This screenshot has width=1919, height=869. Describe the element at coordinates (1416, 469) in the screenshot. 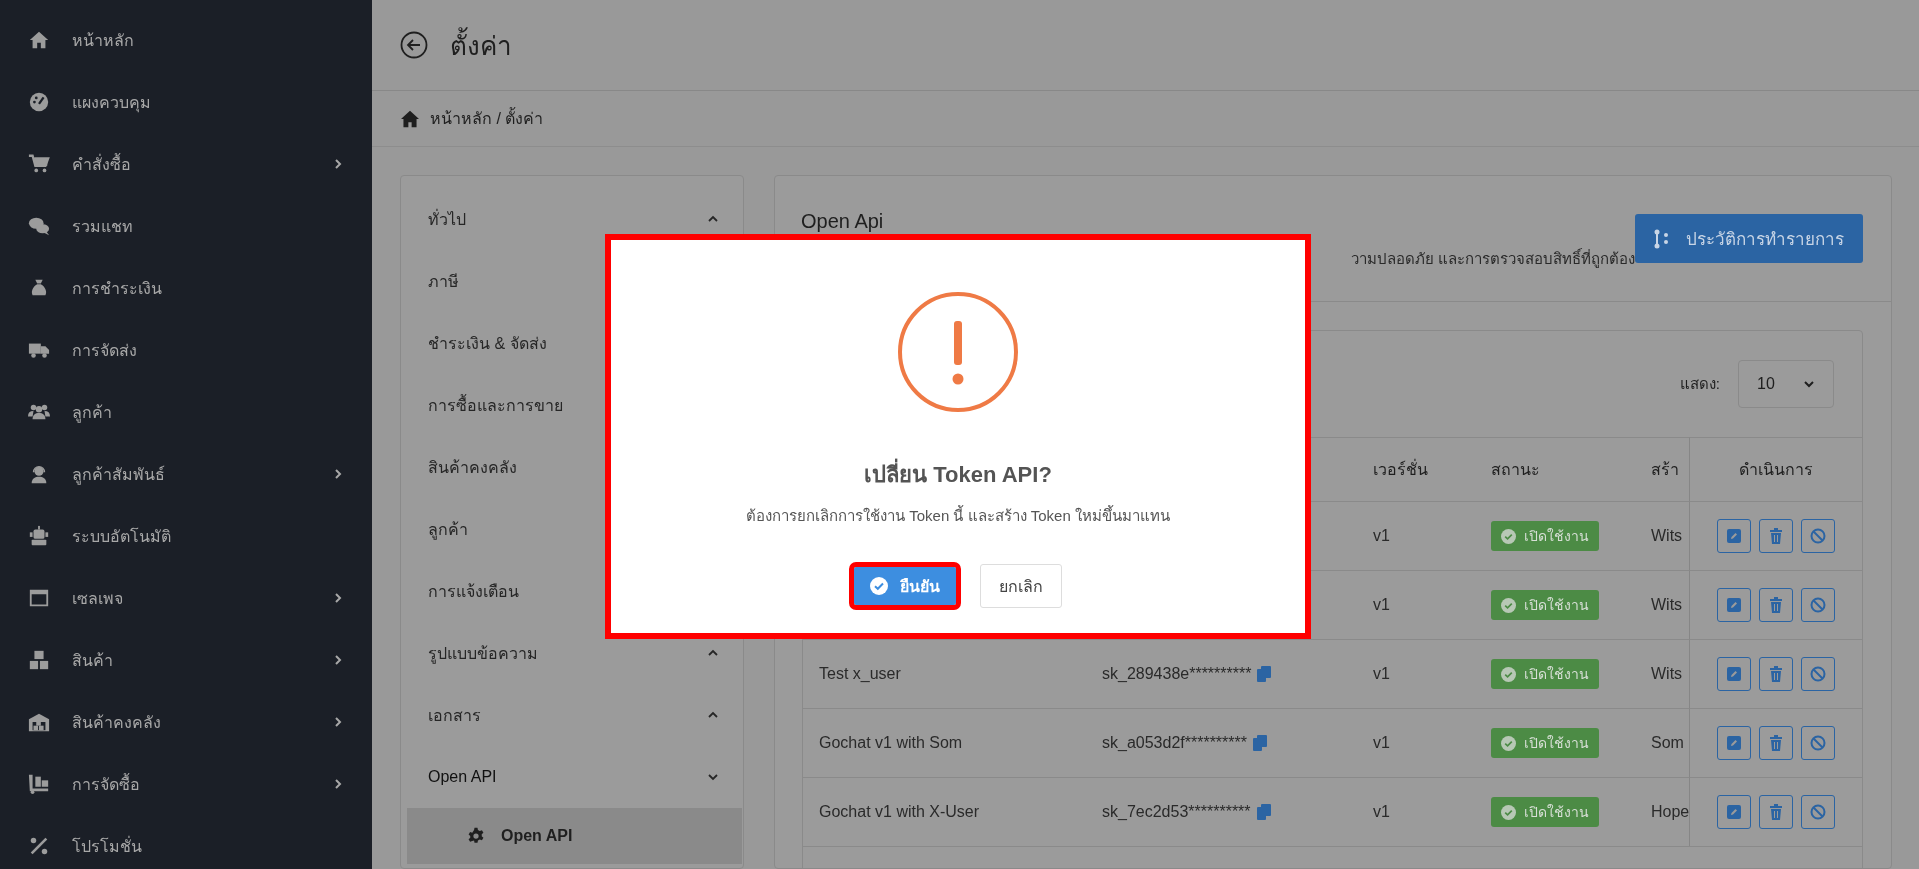

I see `column-header: เวอร์ชั่น` at that location.